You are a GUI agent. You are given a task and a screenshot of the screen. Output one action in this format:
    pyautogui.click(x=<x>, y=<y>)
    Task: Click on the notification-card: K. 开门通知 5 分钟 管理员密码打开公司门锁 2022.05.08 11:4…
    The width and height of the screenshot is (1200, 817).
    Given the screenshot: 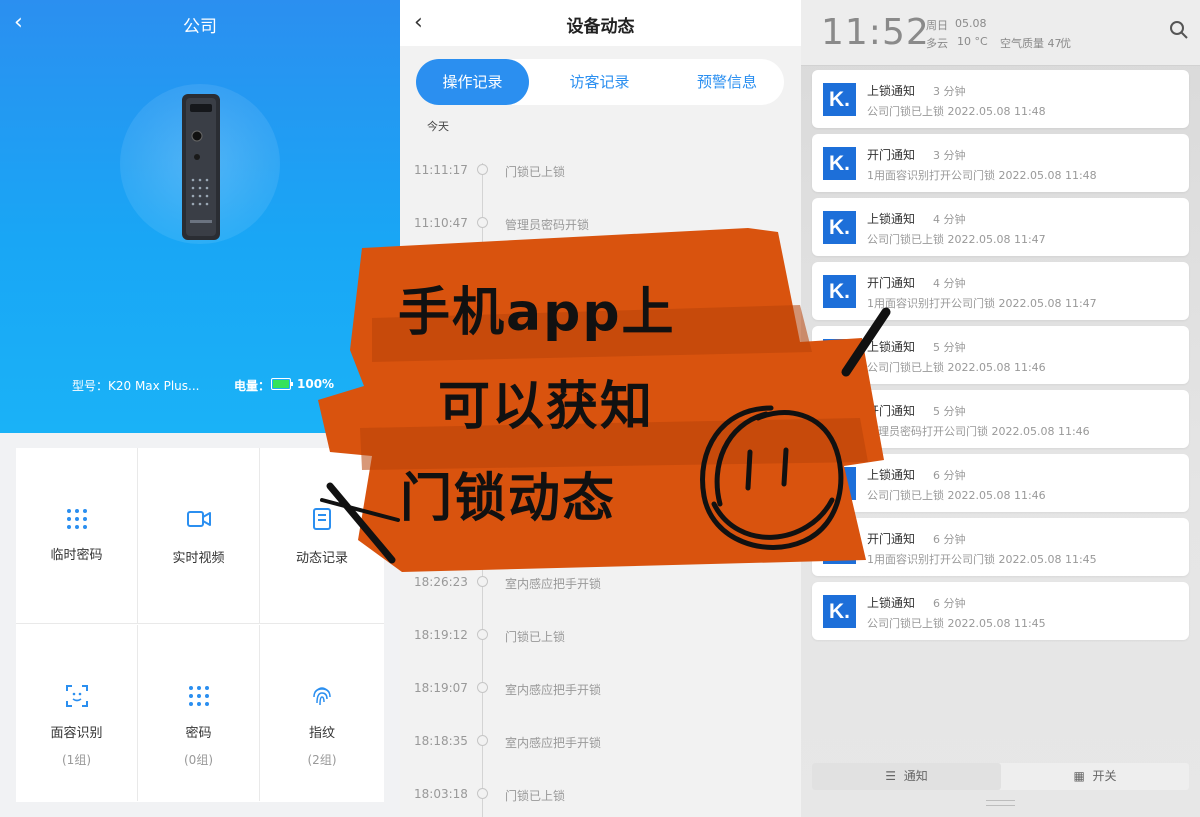 What is the action you would take?
    pyautogui.click(x=1000, y=419)
    